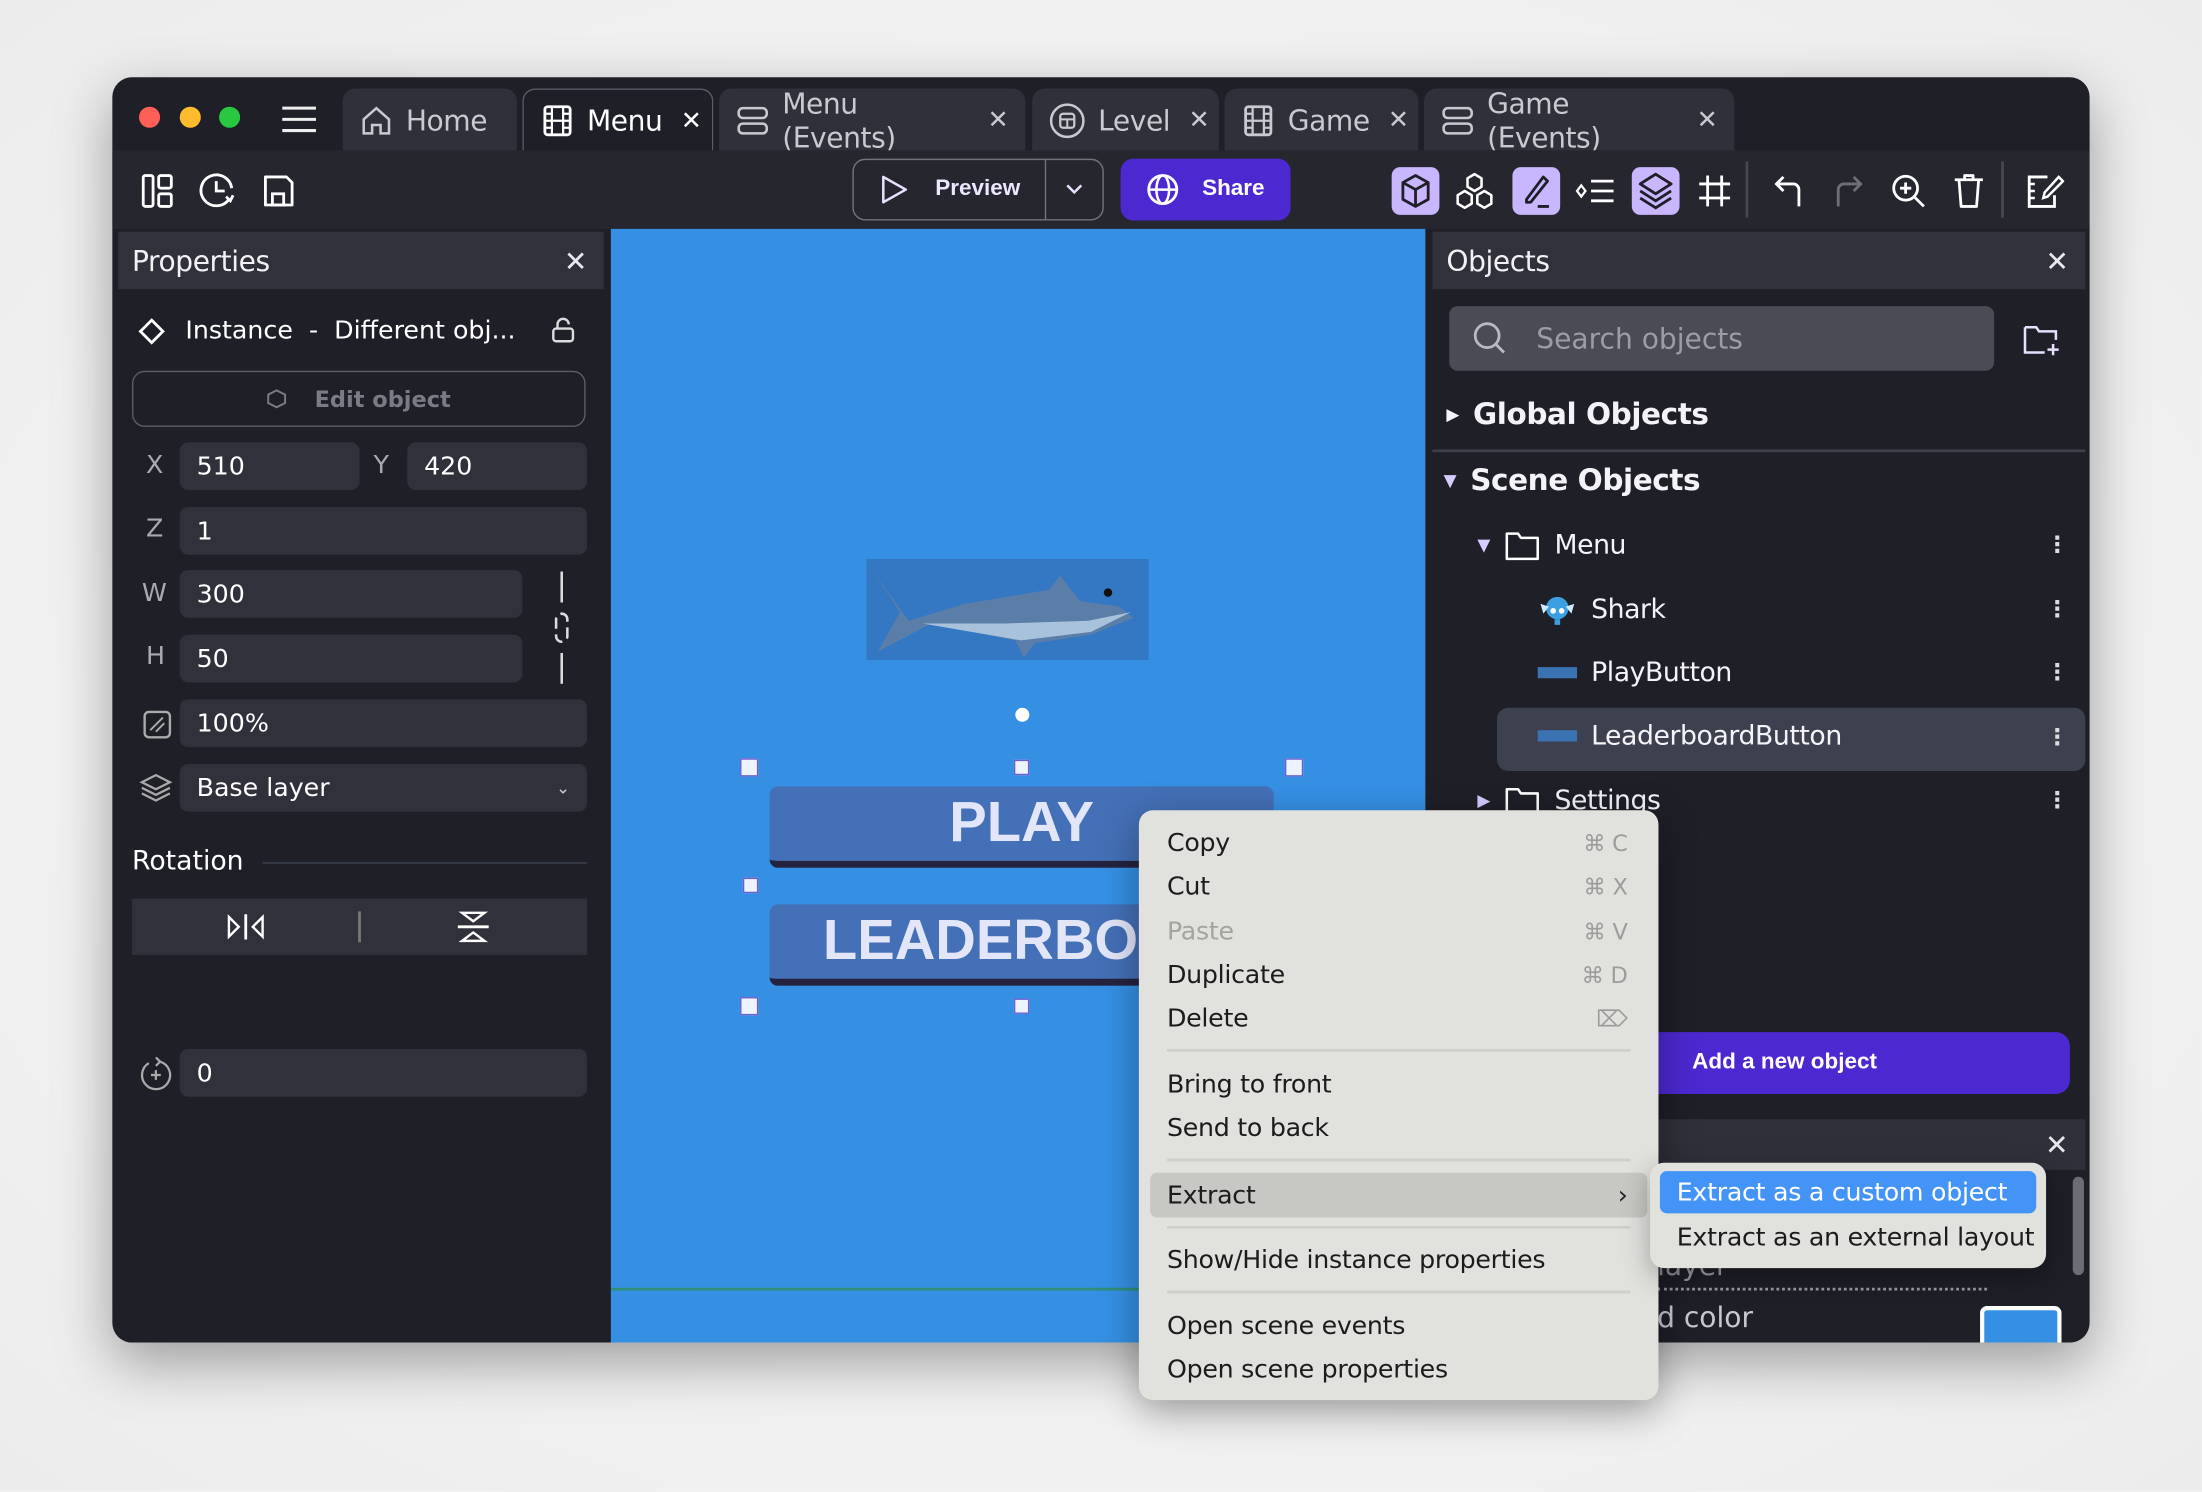  I want to click on tab-game: Game ✕, so click(1321, 120).